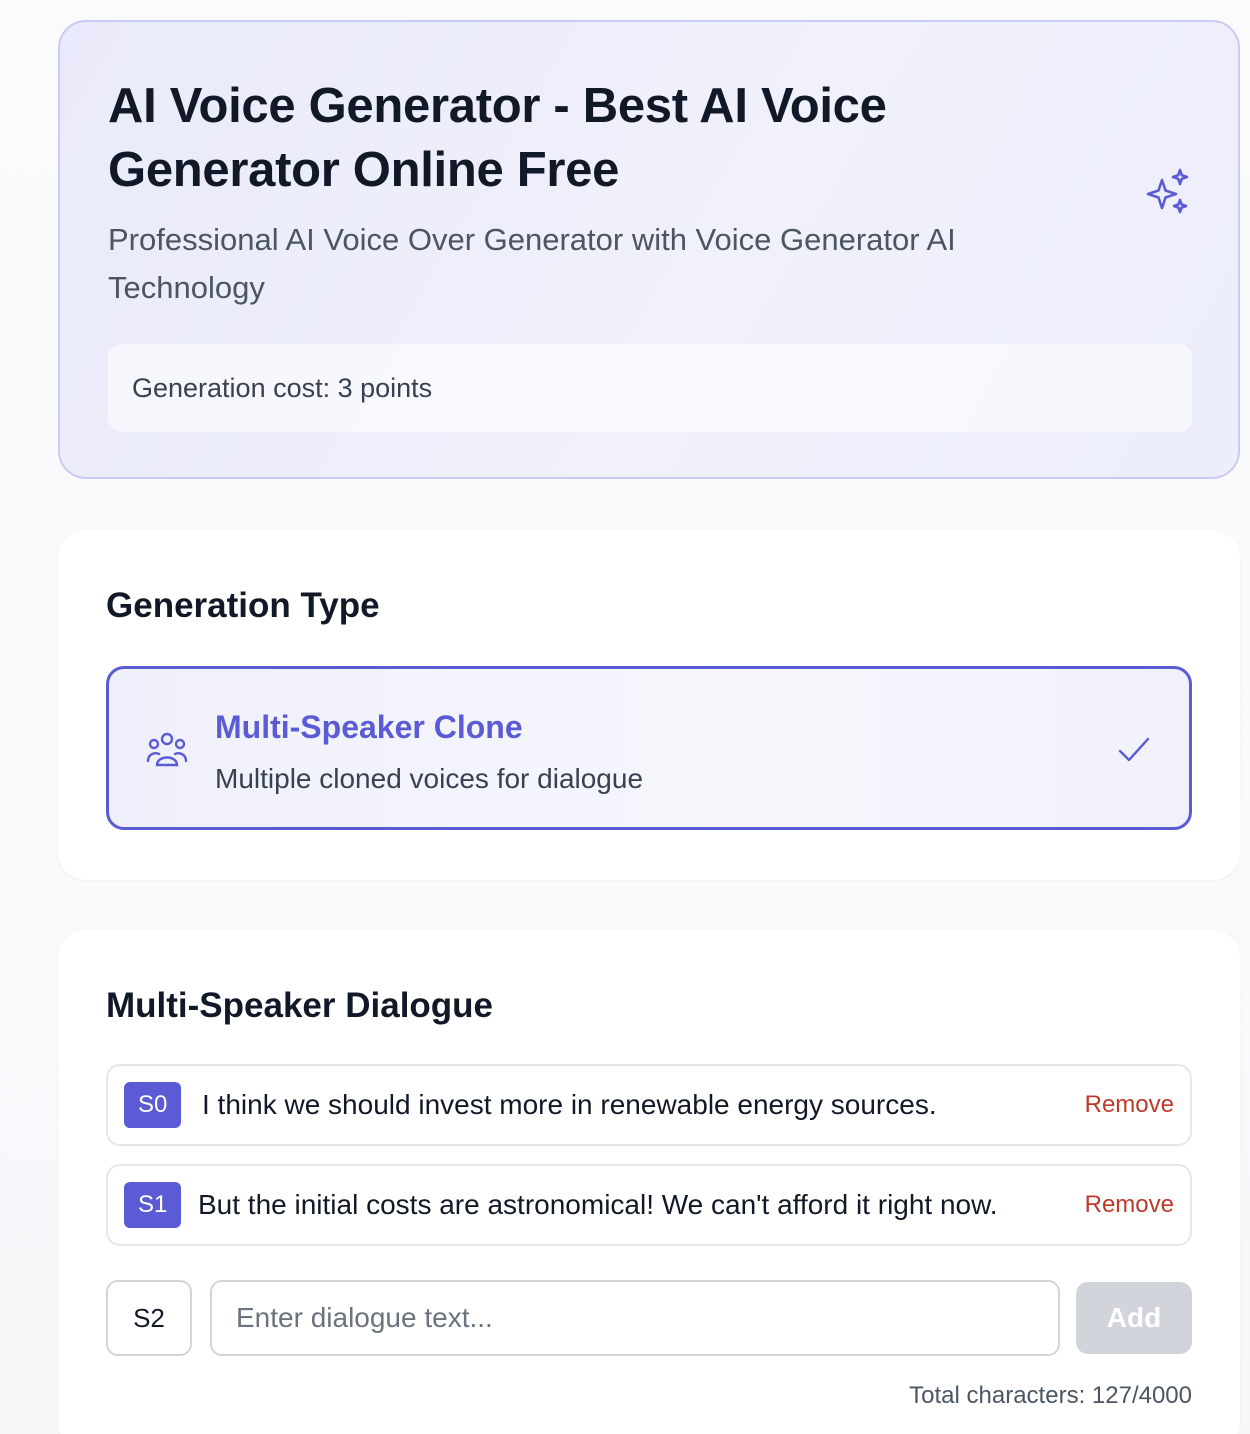 This screenshot has height=1434, width=1250. What do you see at coordinates (429, 778) in the screenshot?
I see `type-option-description: Multiple cloned voices for dialogue` at bounding box center [429, 778].